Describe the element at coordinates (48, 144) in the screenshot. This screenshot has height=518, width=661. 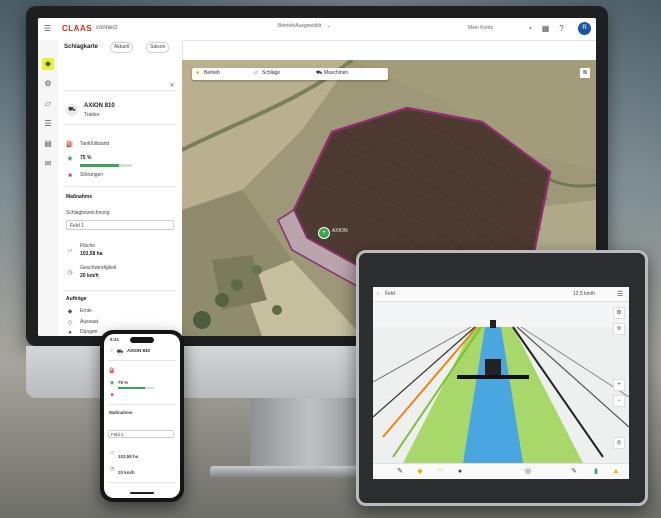
I see `reports-nav-icon: ▤` at that location.